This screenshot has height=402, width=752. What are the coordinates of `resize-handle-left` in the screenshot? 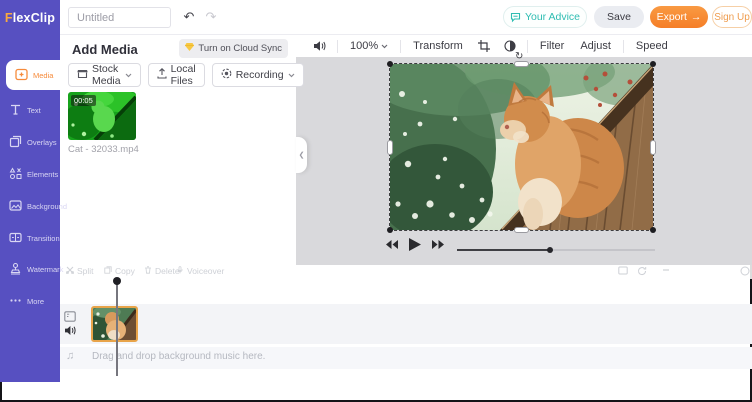 It's located at (390, 147).